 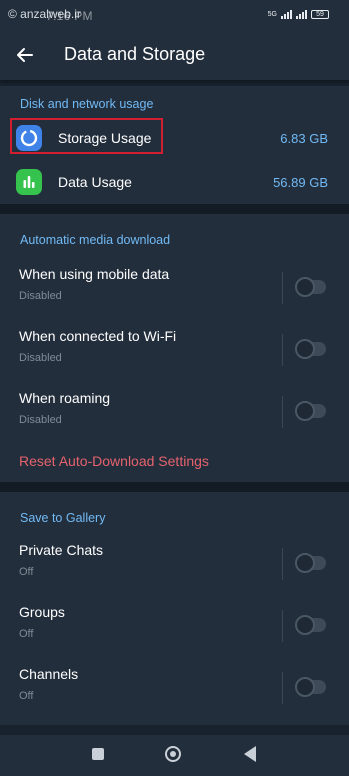 I want to click on roaming-switch, so click(x=310, y=411).